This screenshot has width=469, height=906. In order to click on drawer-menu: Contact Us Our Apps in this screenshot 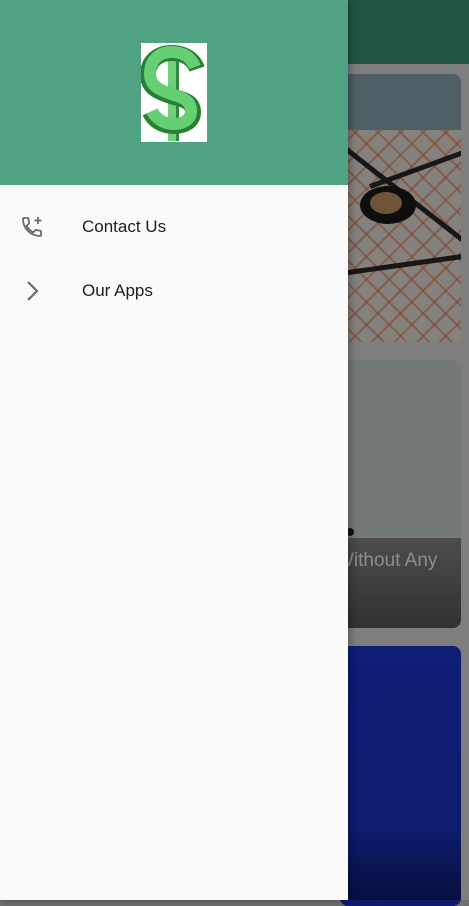, I will do `click(174, 254)`.